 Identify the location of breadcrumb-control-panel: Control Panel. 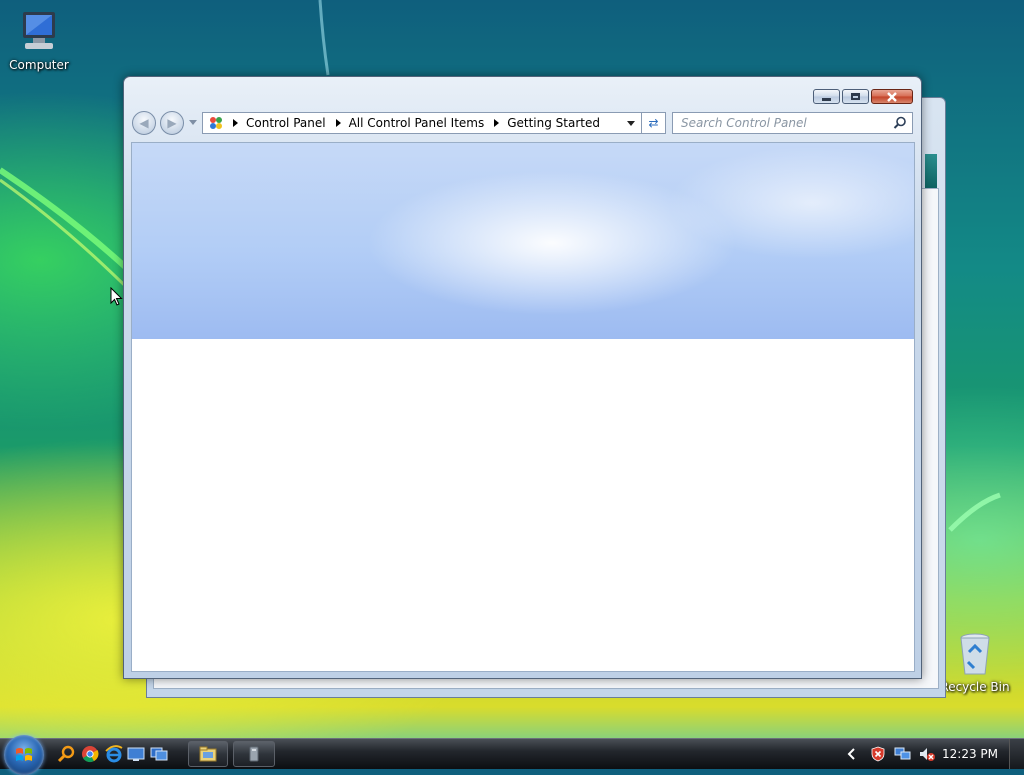
(286, 123).